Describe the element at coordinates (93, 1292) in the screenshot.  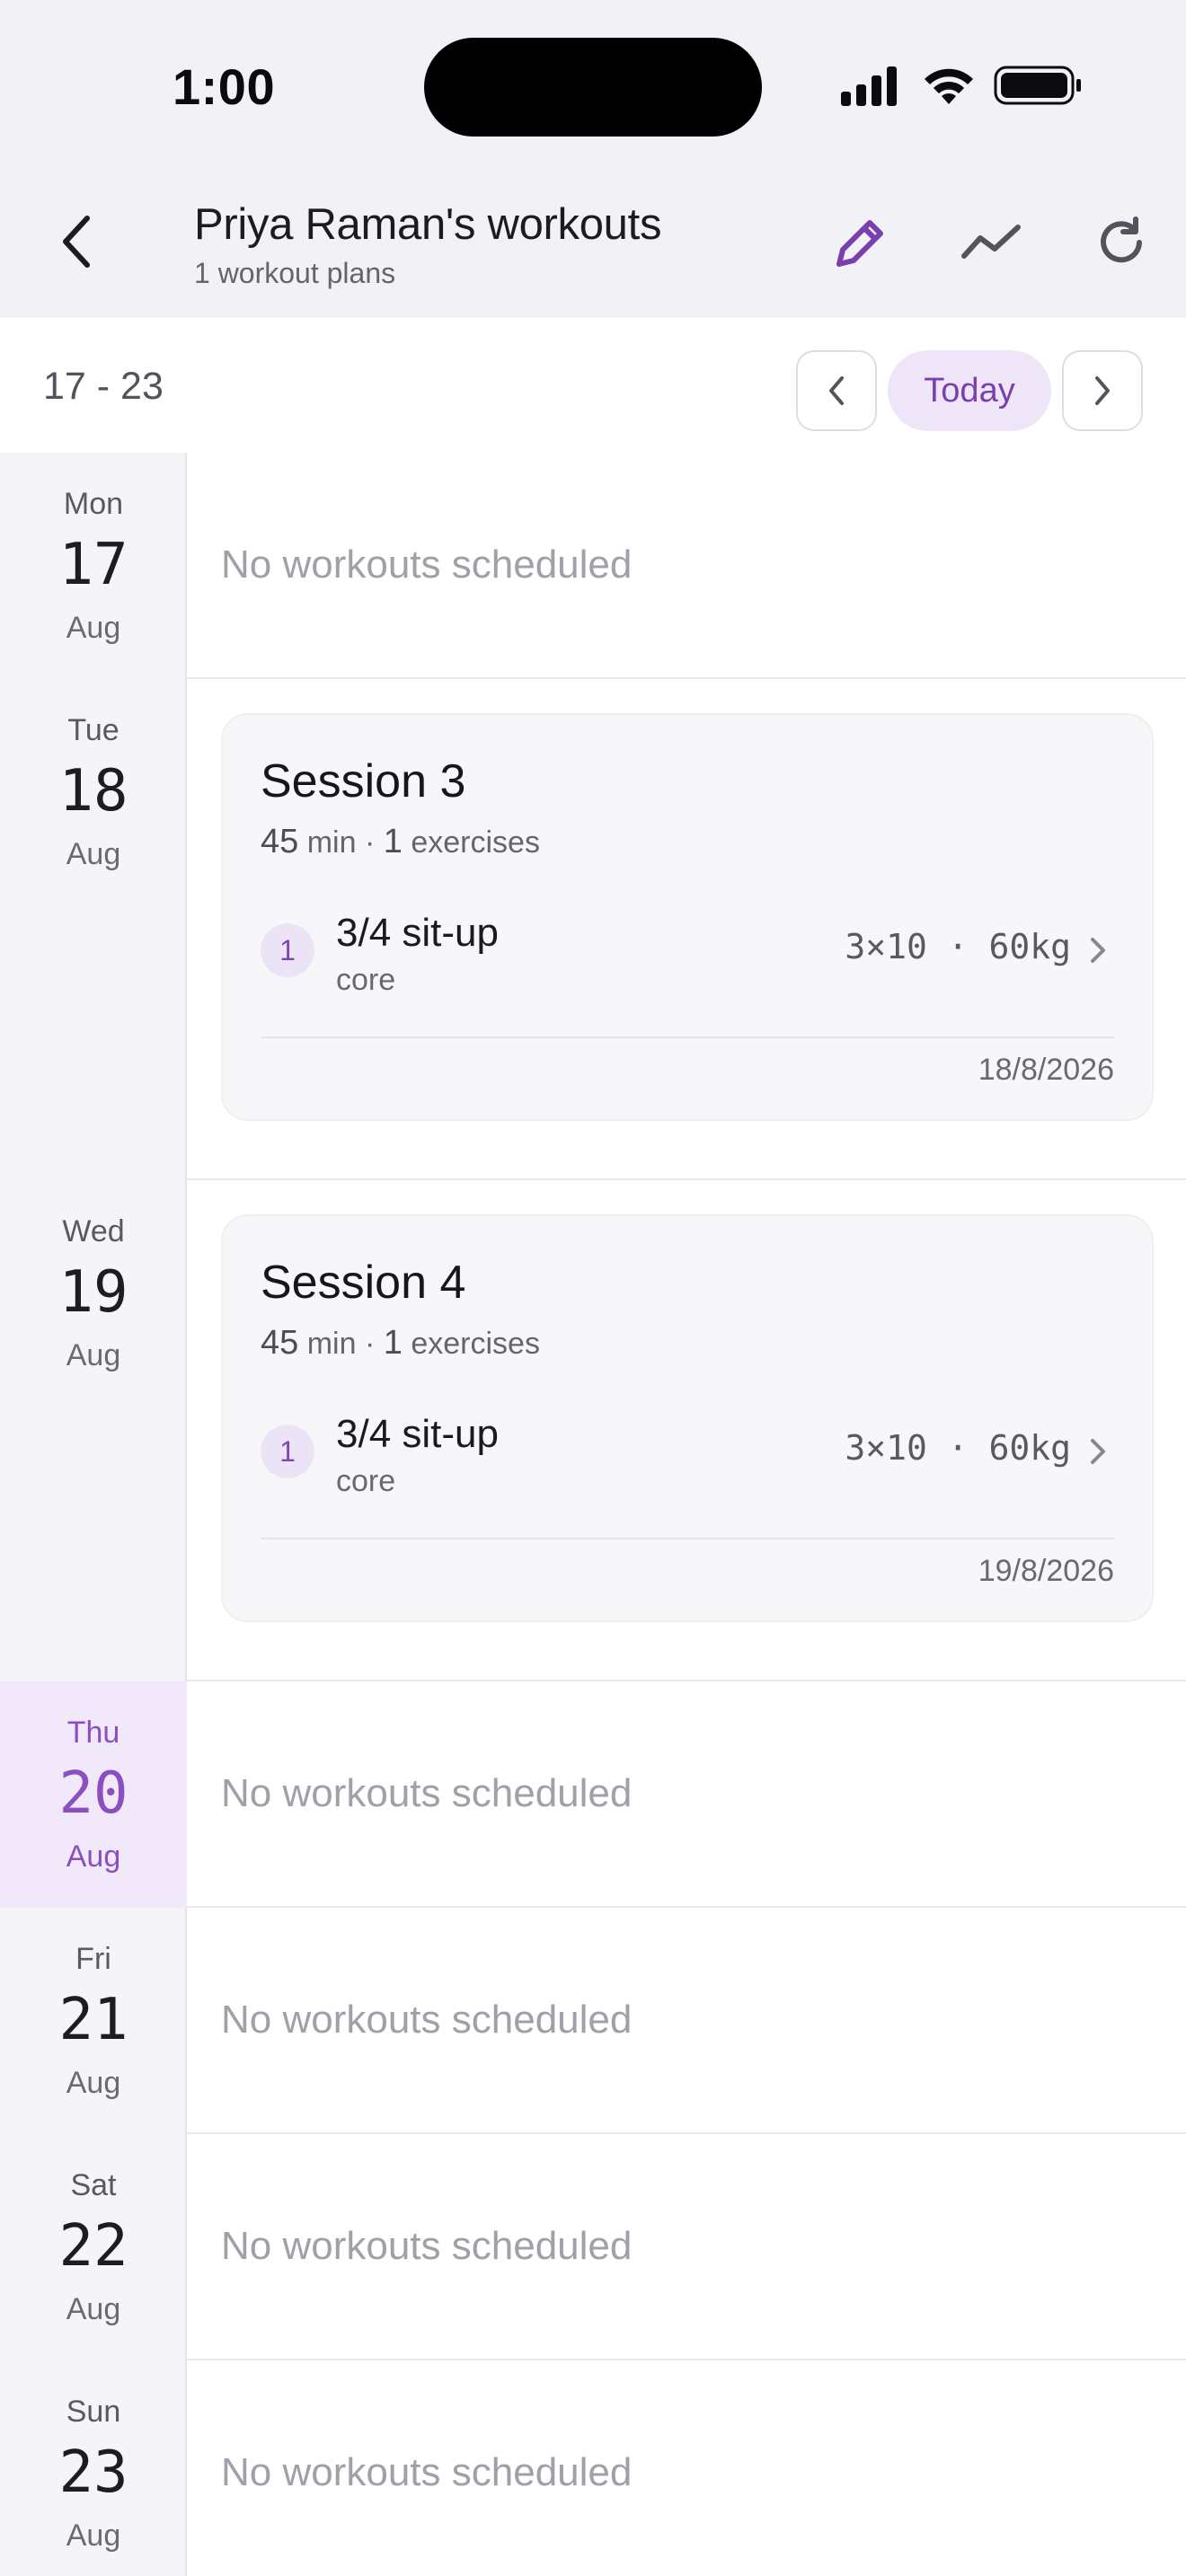
I see `day-number: 19` at that location.